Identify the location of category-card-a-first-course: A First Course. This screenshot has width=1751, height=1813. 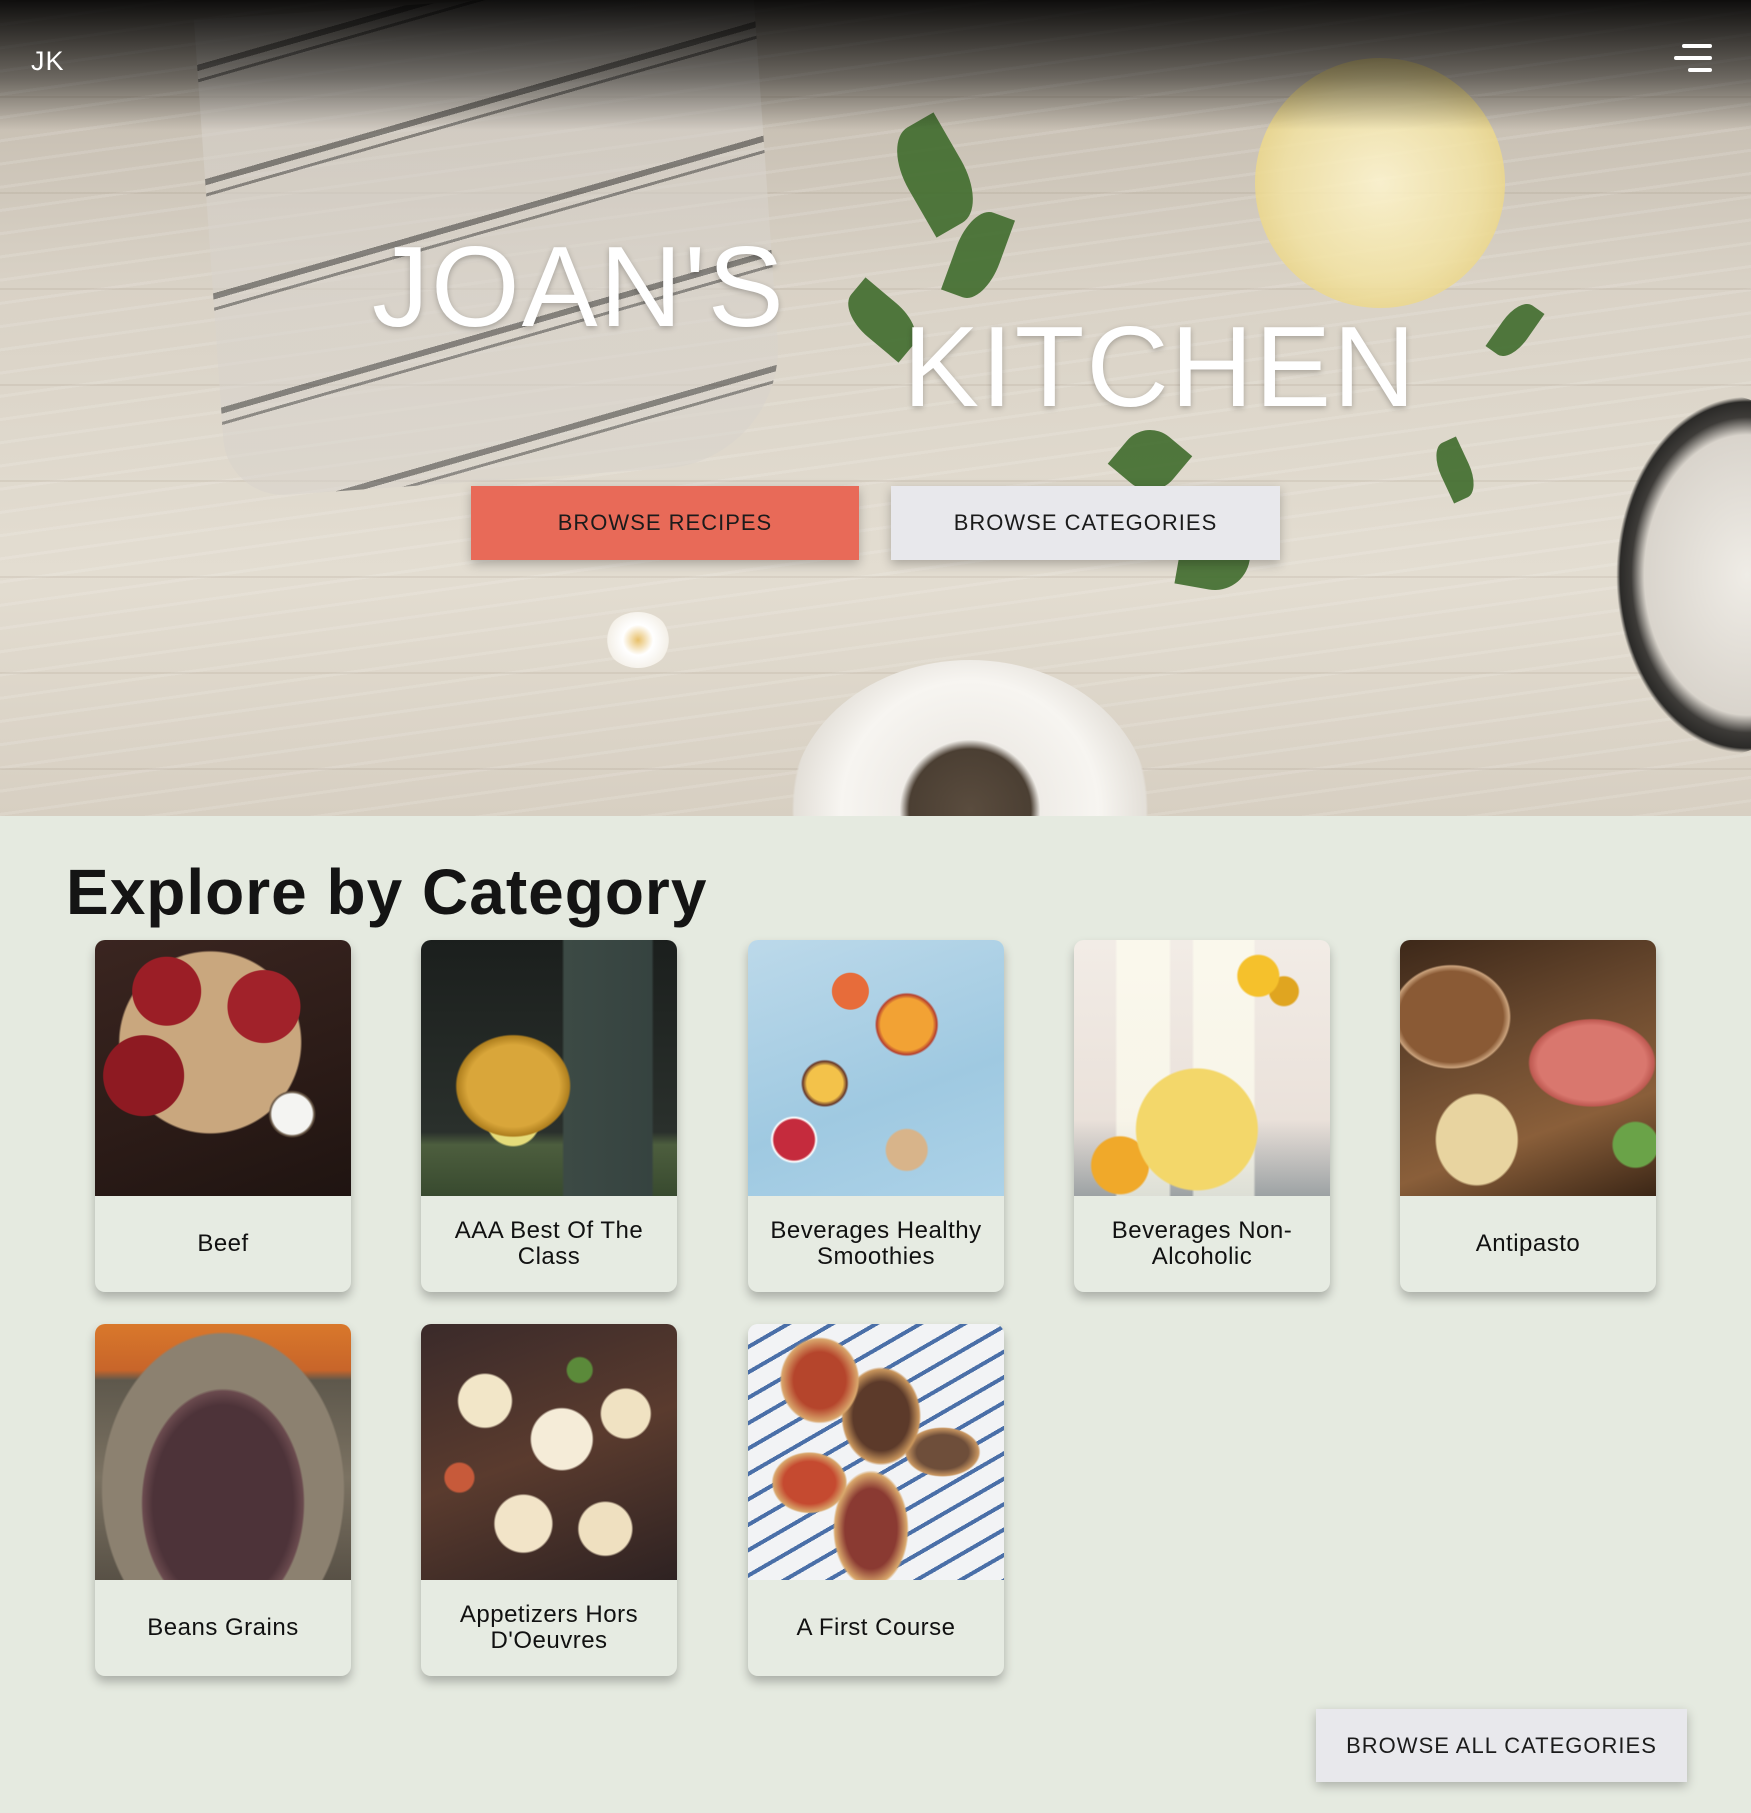
(876, 1500).